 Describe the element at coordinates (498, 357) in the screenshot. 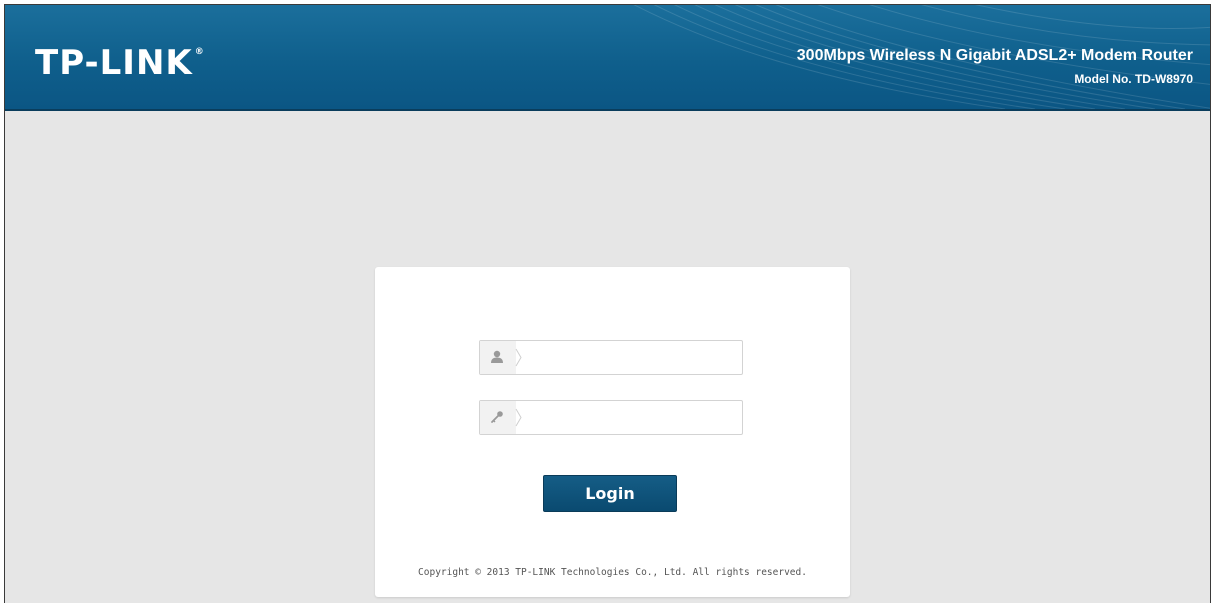

I see `user-icon` at that location.